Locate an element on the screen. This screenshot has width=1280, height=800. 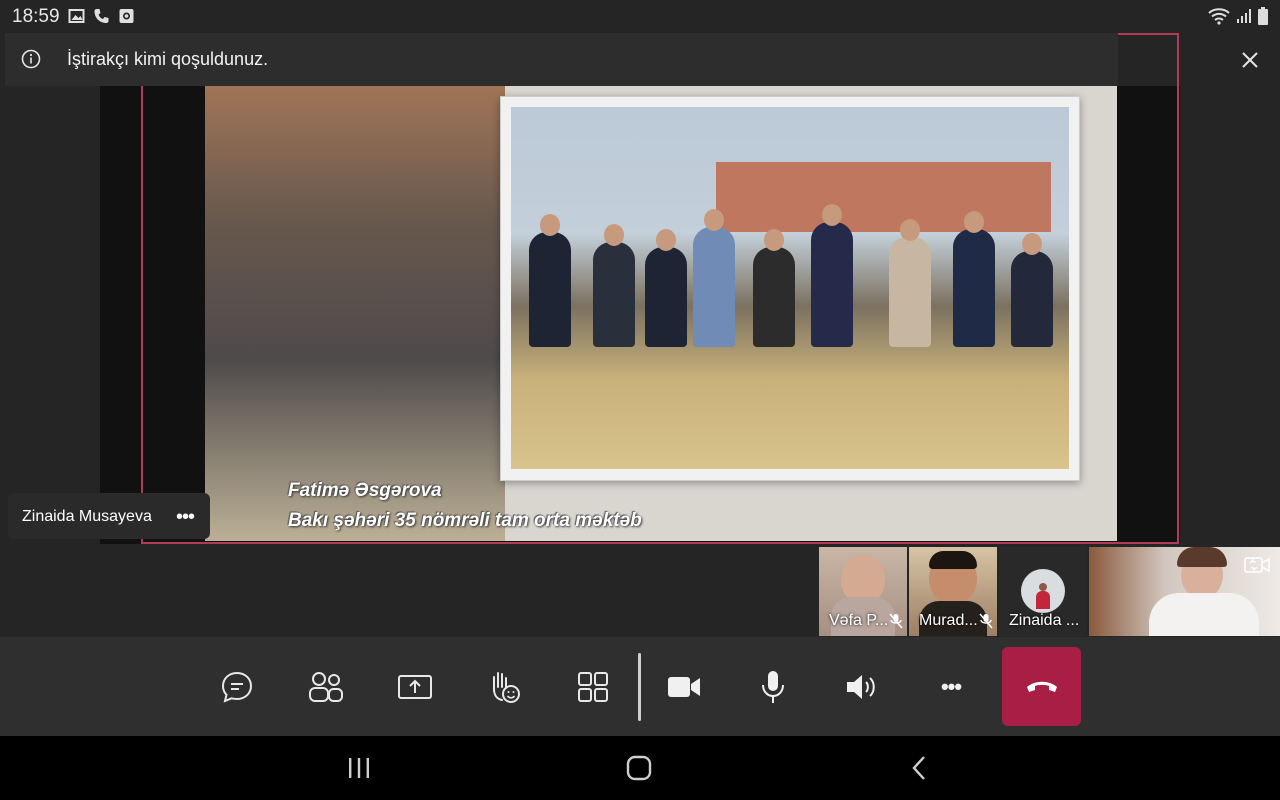
info-icon is located at coordinates (31, 59).